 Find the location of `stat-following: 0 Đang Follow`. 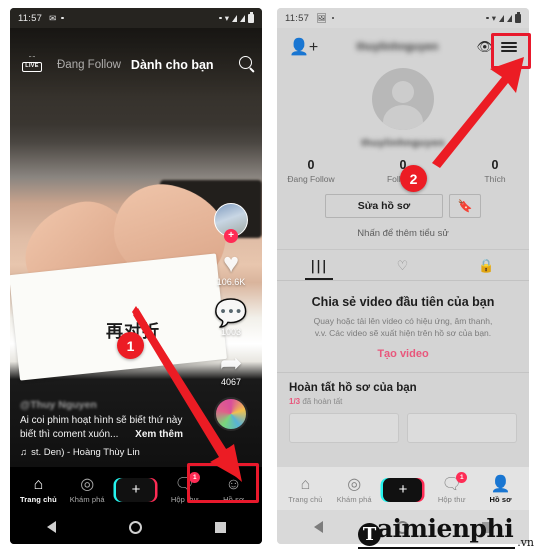

stat-following: 0 Đang Follow is located at coordinates (311, 171).